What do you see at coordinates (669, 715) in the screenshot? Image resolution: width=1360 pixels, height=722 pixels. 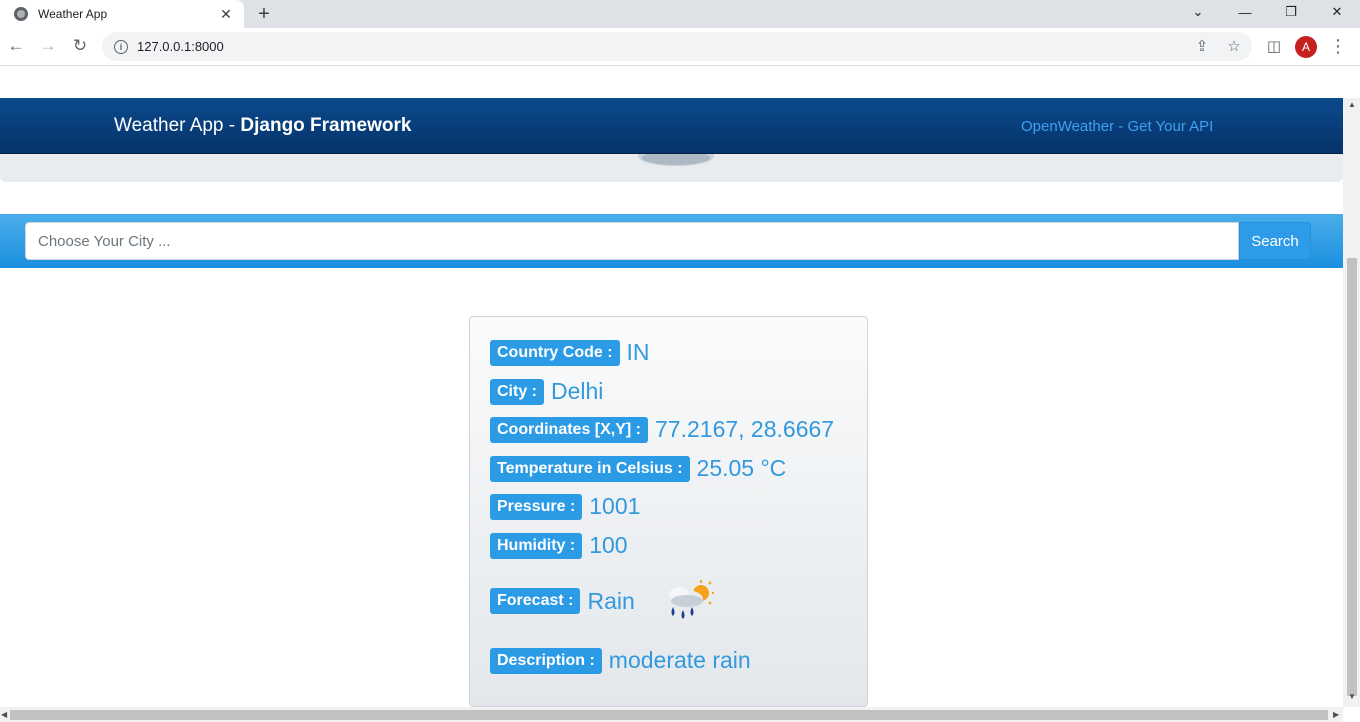 I see `horizontal-scroll-thumb` at bounding box center [669, 715].